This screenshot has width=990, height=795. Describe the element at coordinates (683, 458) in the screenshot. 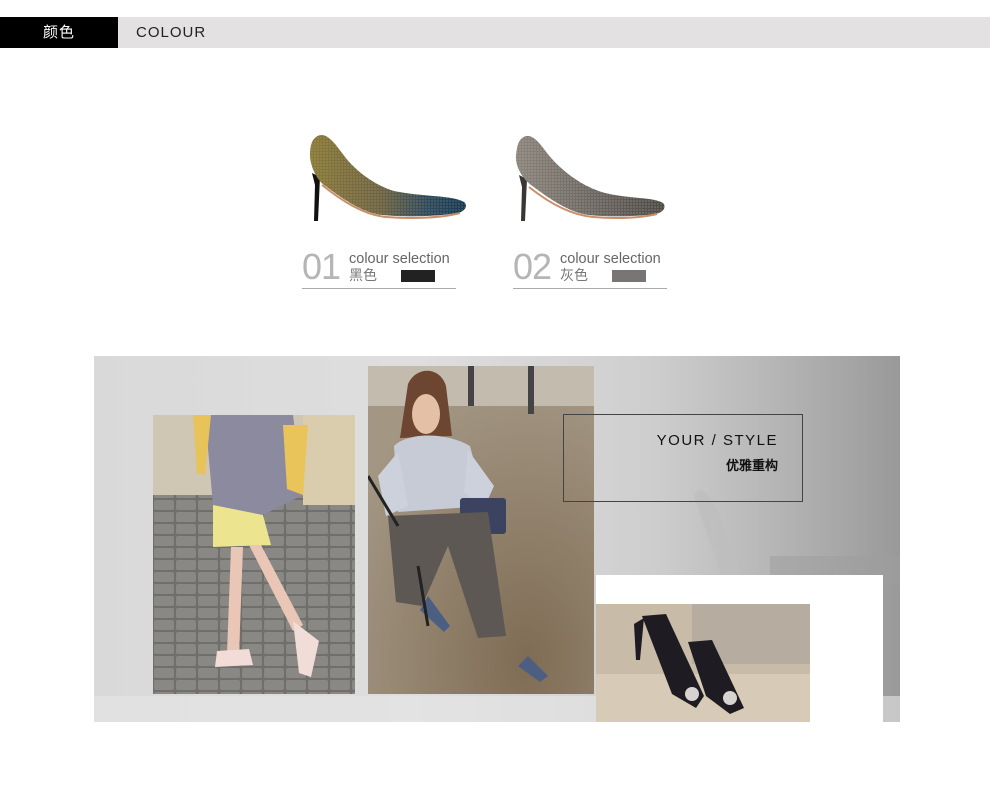

I see `style-title-box: YOUR / STYLE 优雅重构` at that location.